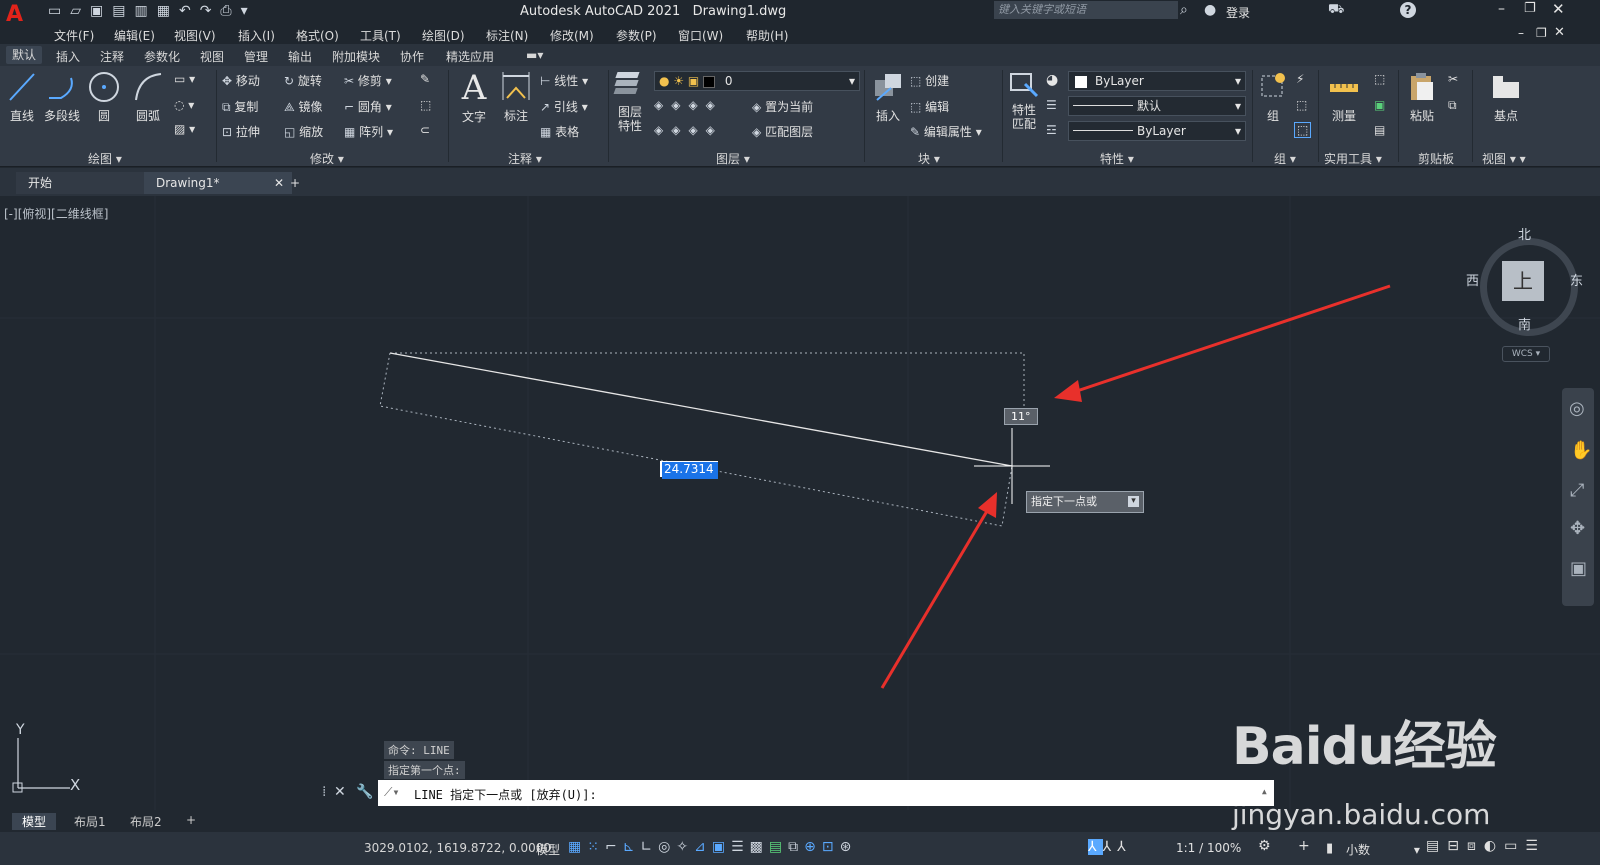 This screenshot has height=865, width=1600. I want to click on line-tool: 直线, so click(22, 97).